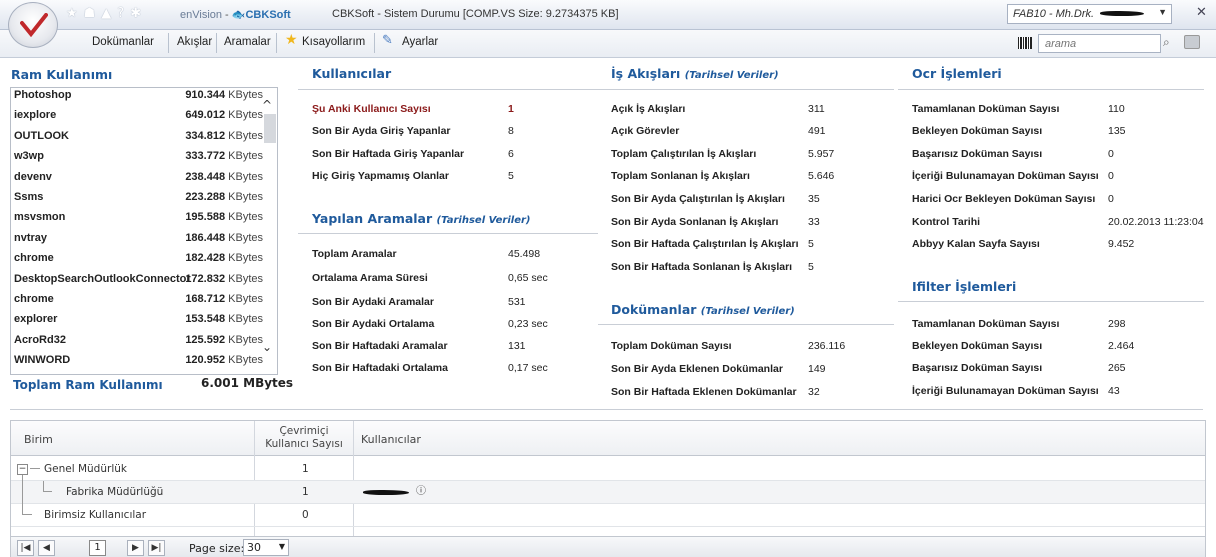 This screenshot has width=1216, height=557. Describe the element at coordinates (115, 492) in the screenshot. I see `unit-name: Fabrika Müdürlüğü` at that location.